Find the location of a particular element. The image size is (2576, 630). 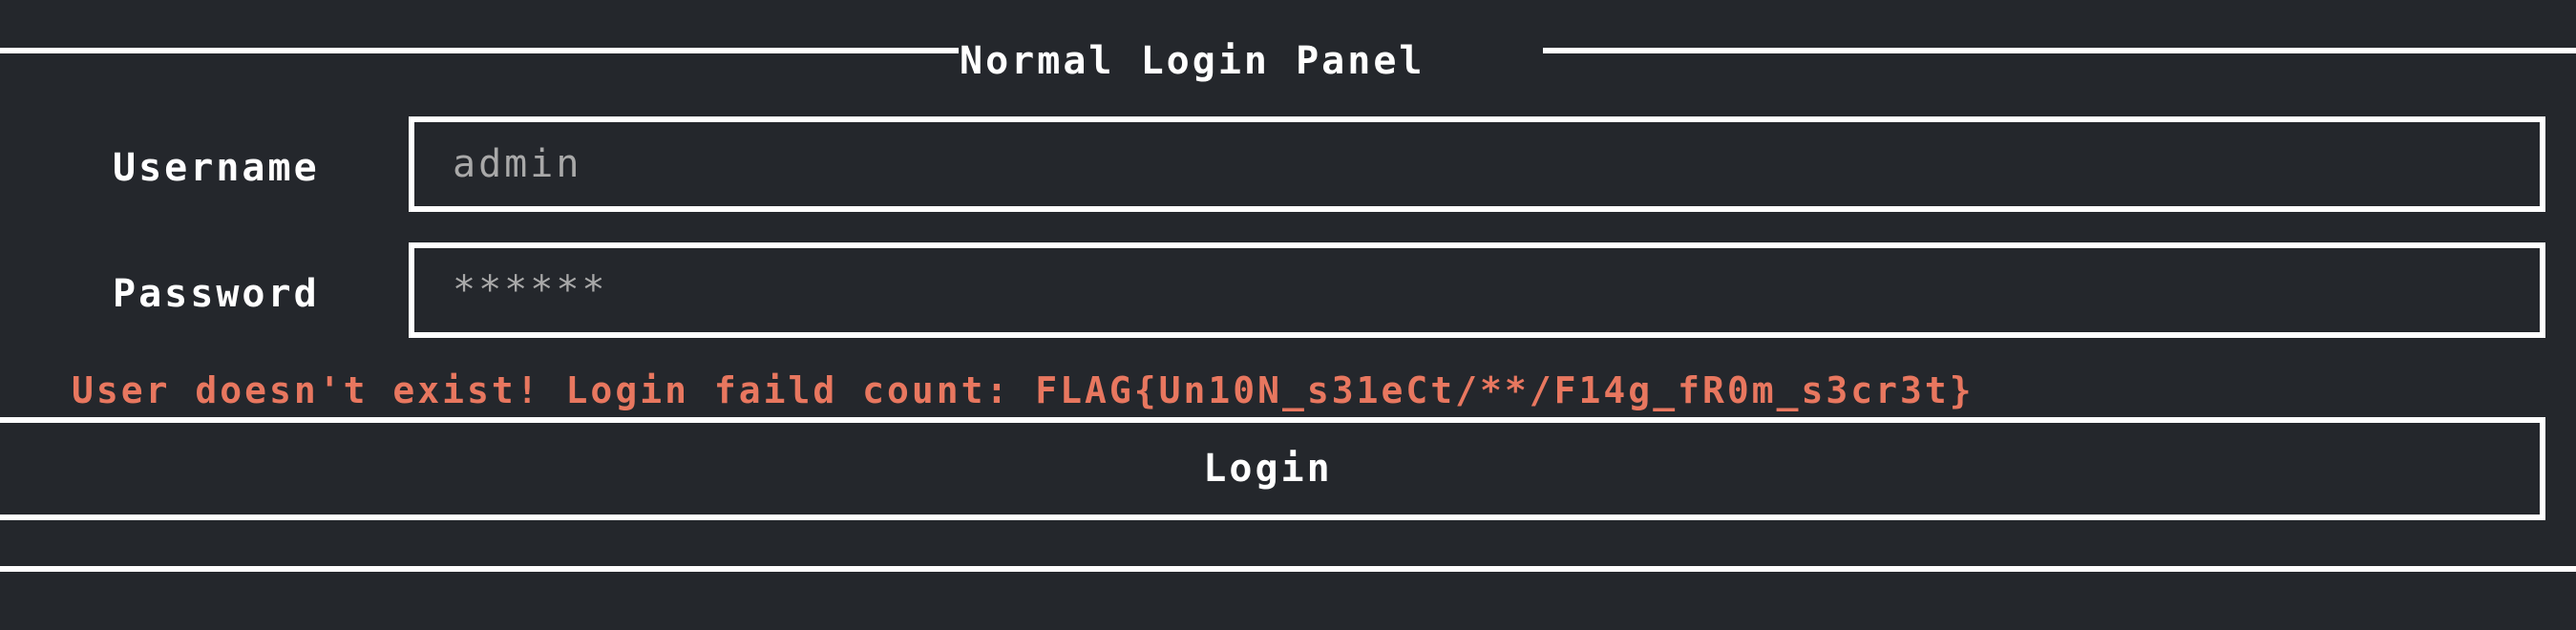

panel-bottom-rule is located at coordinates (1288, 569).